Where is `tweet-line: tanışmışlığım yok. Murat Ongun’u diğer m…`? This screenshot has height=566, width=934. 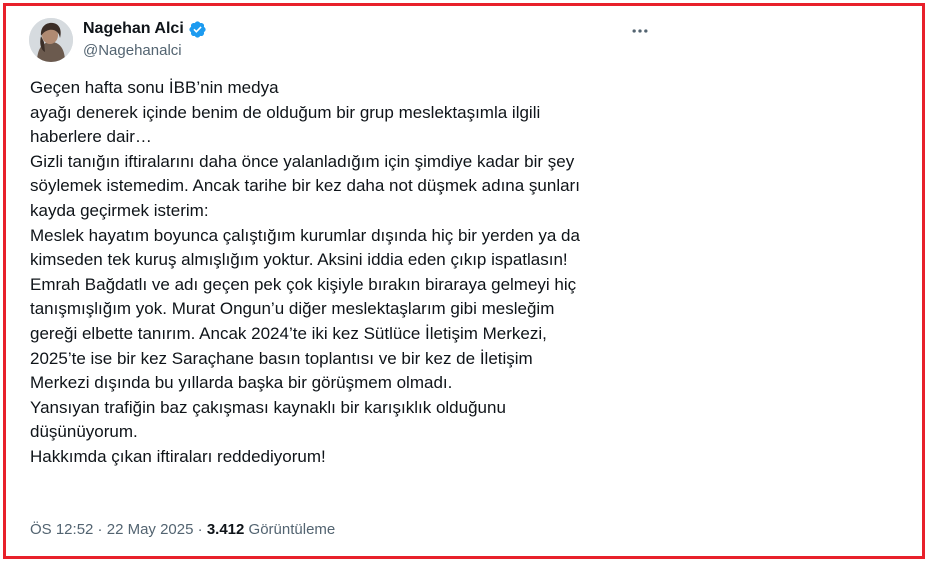
tweet-line: tanışmışlığım yok. Murat Ongun’u diğer m… is located at coordinates (292, 309).